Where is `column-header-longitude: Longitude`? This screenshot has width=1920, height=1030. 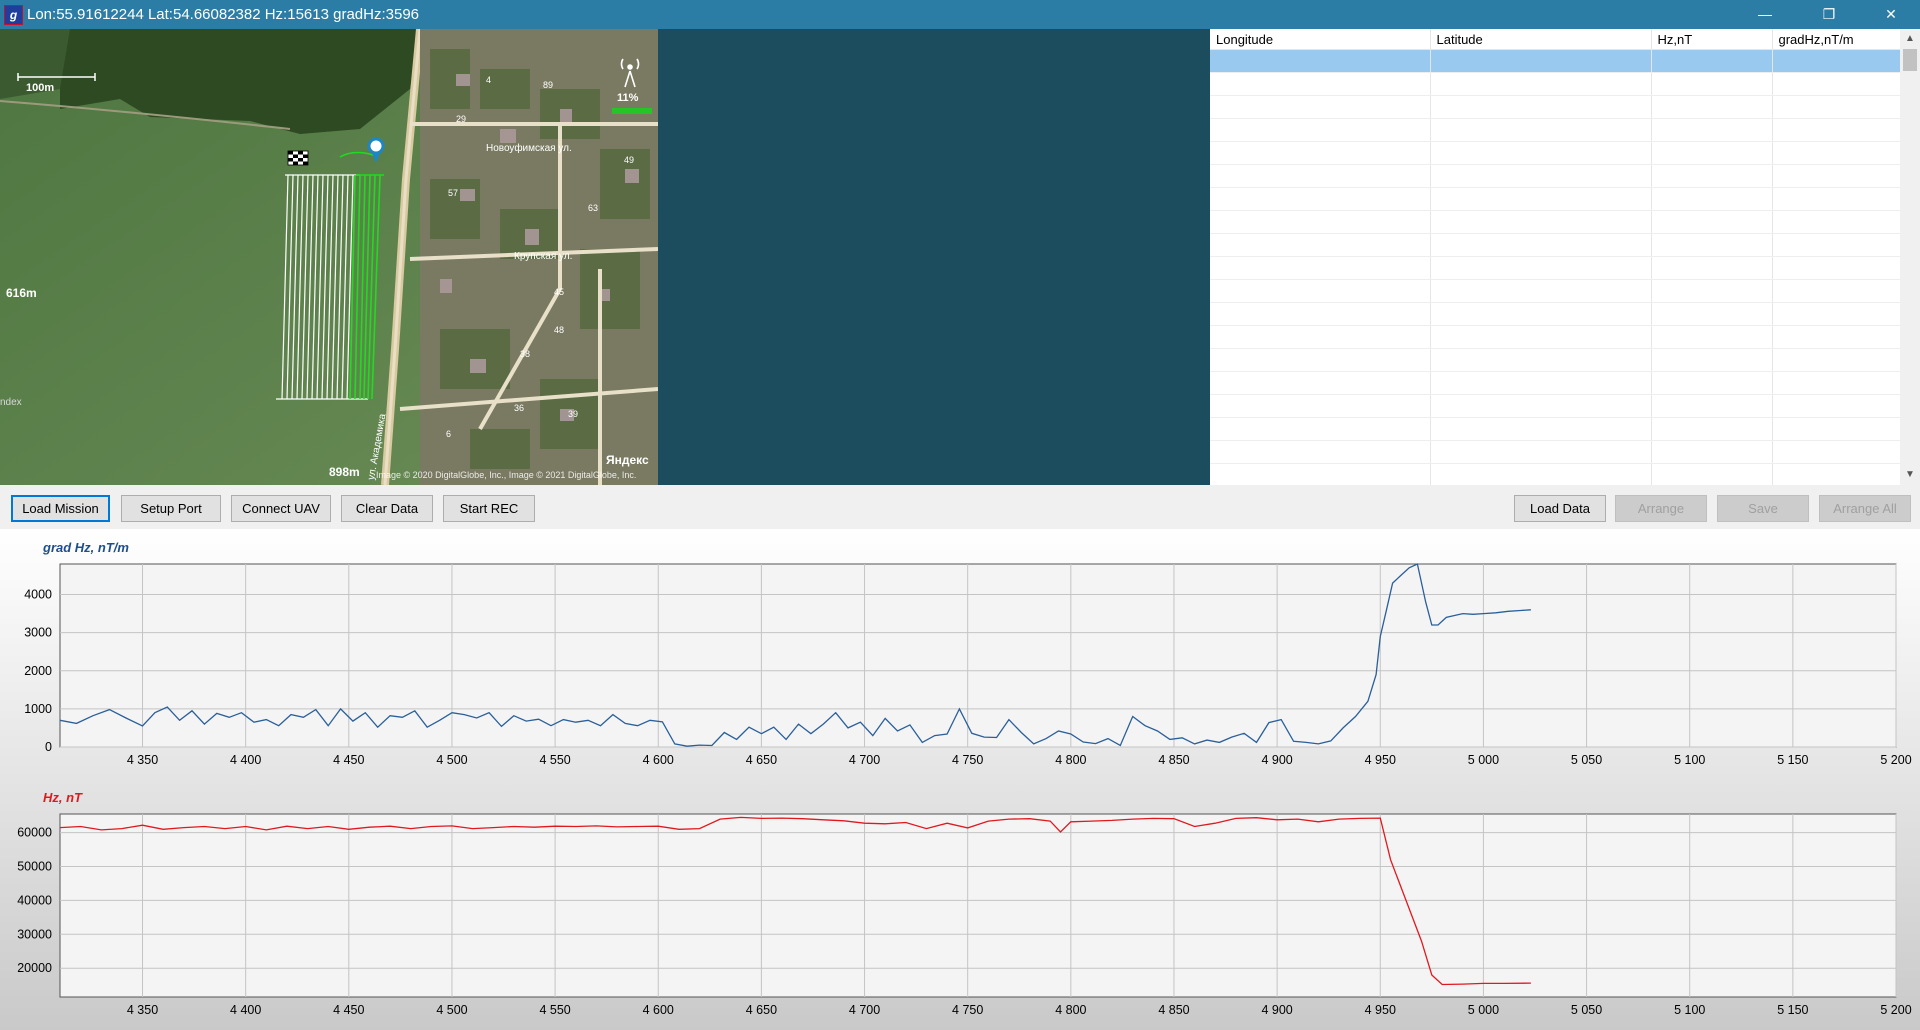
column-header-longitude: Longitude is located at coordinates (1320, 39).